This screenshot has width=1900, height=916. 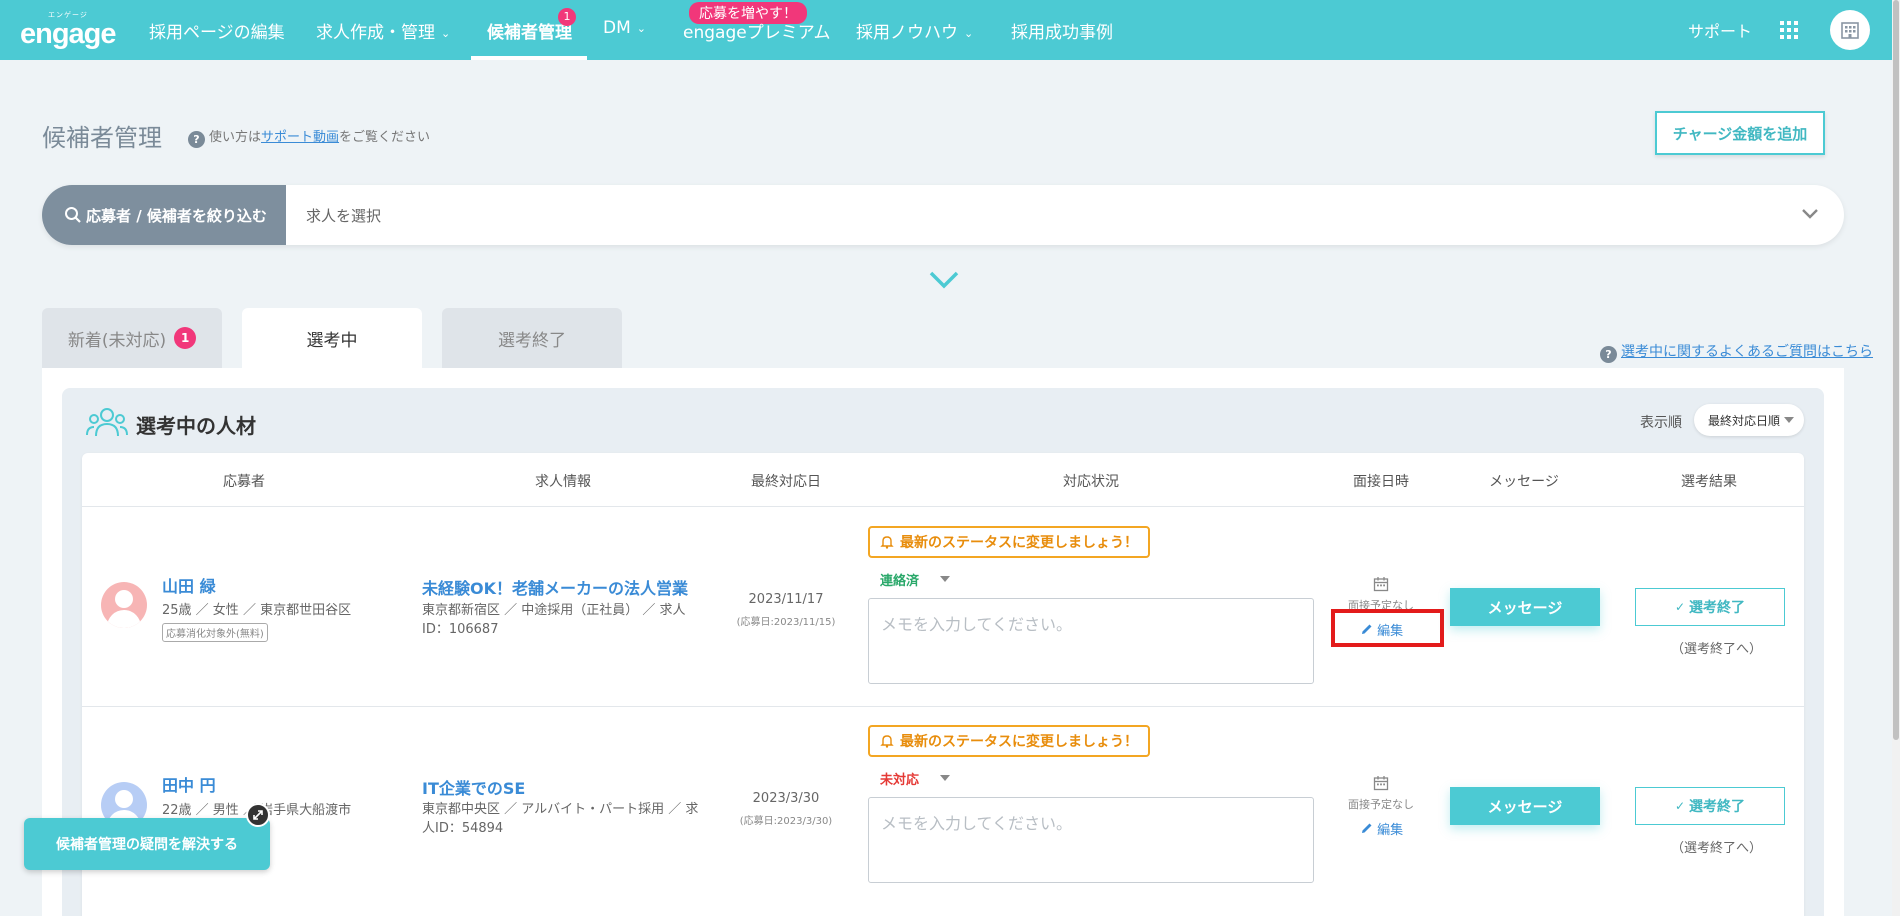 I want to click on nav-item-recruit-page: 採用ページの編集, so click(x=217, y=30).